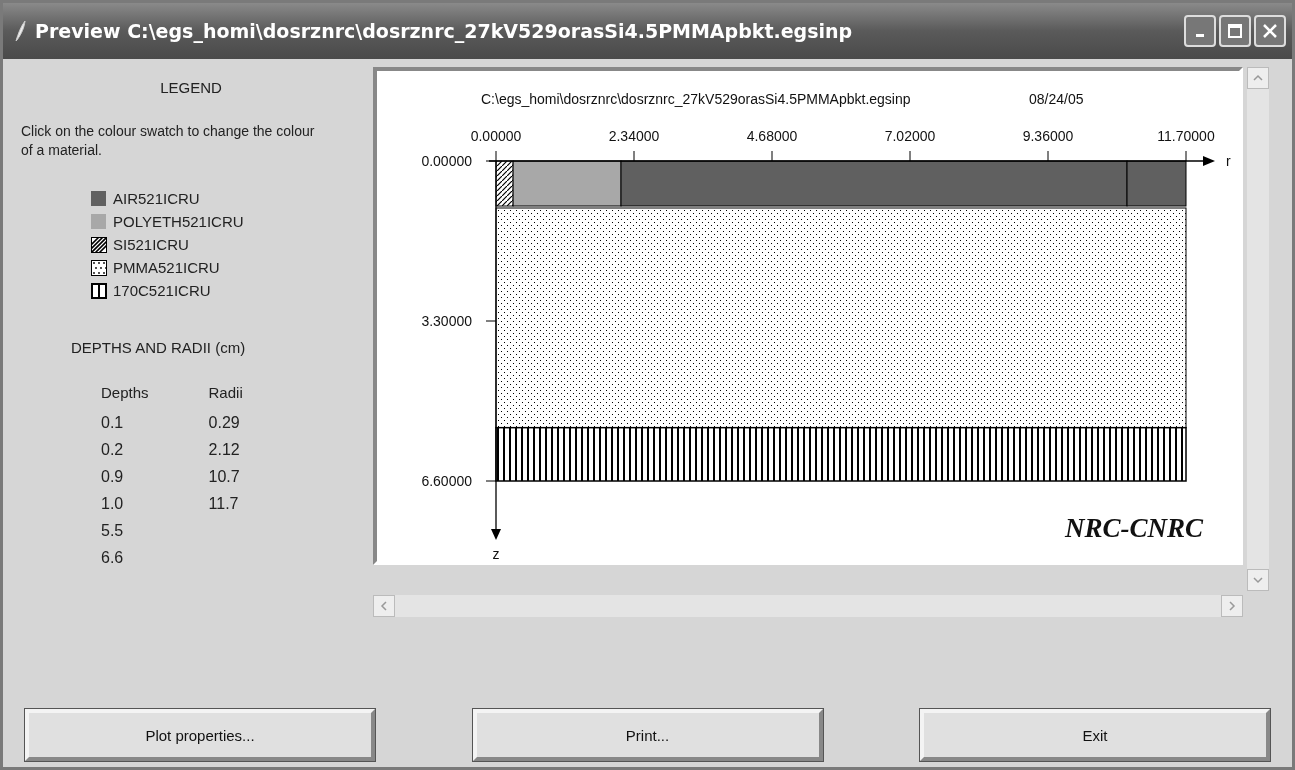  What do you see at coordinates (168, 141) in the screenshot?
I see `legend-hint: Click on the colour swatch to change the colour of a material.` at bounding box center [168, 141].